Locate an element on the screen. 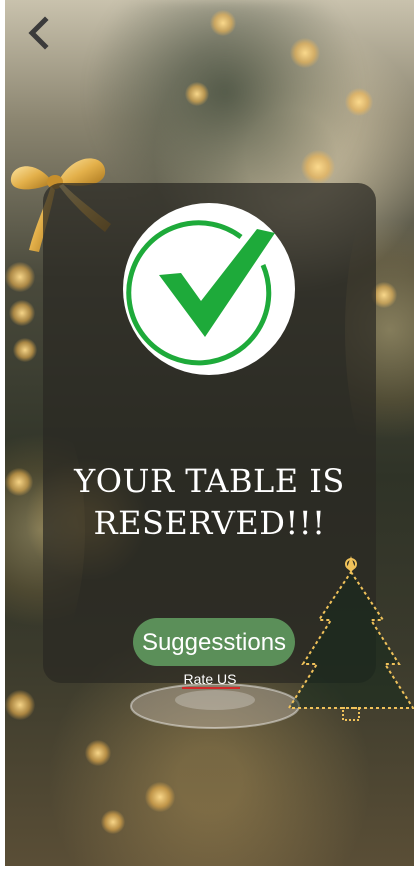  rate-us-link: Rate US is located at coordinates (210, 679).